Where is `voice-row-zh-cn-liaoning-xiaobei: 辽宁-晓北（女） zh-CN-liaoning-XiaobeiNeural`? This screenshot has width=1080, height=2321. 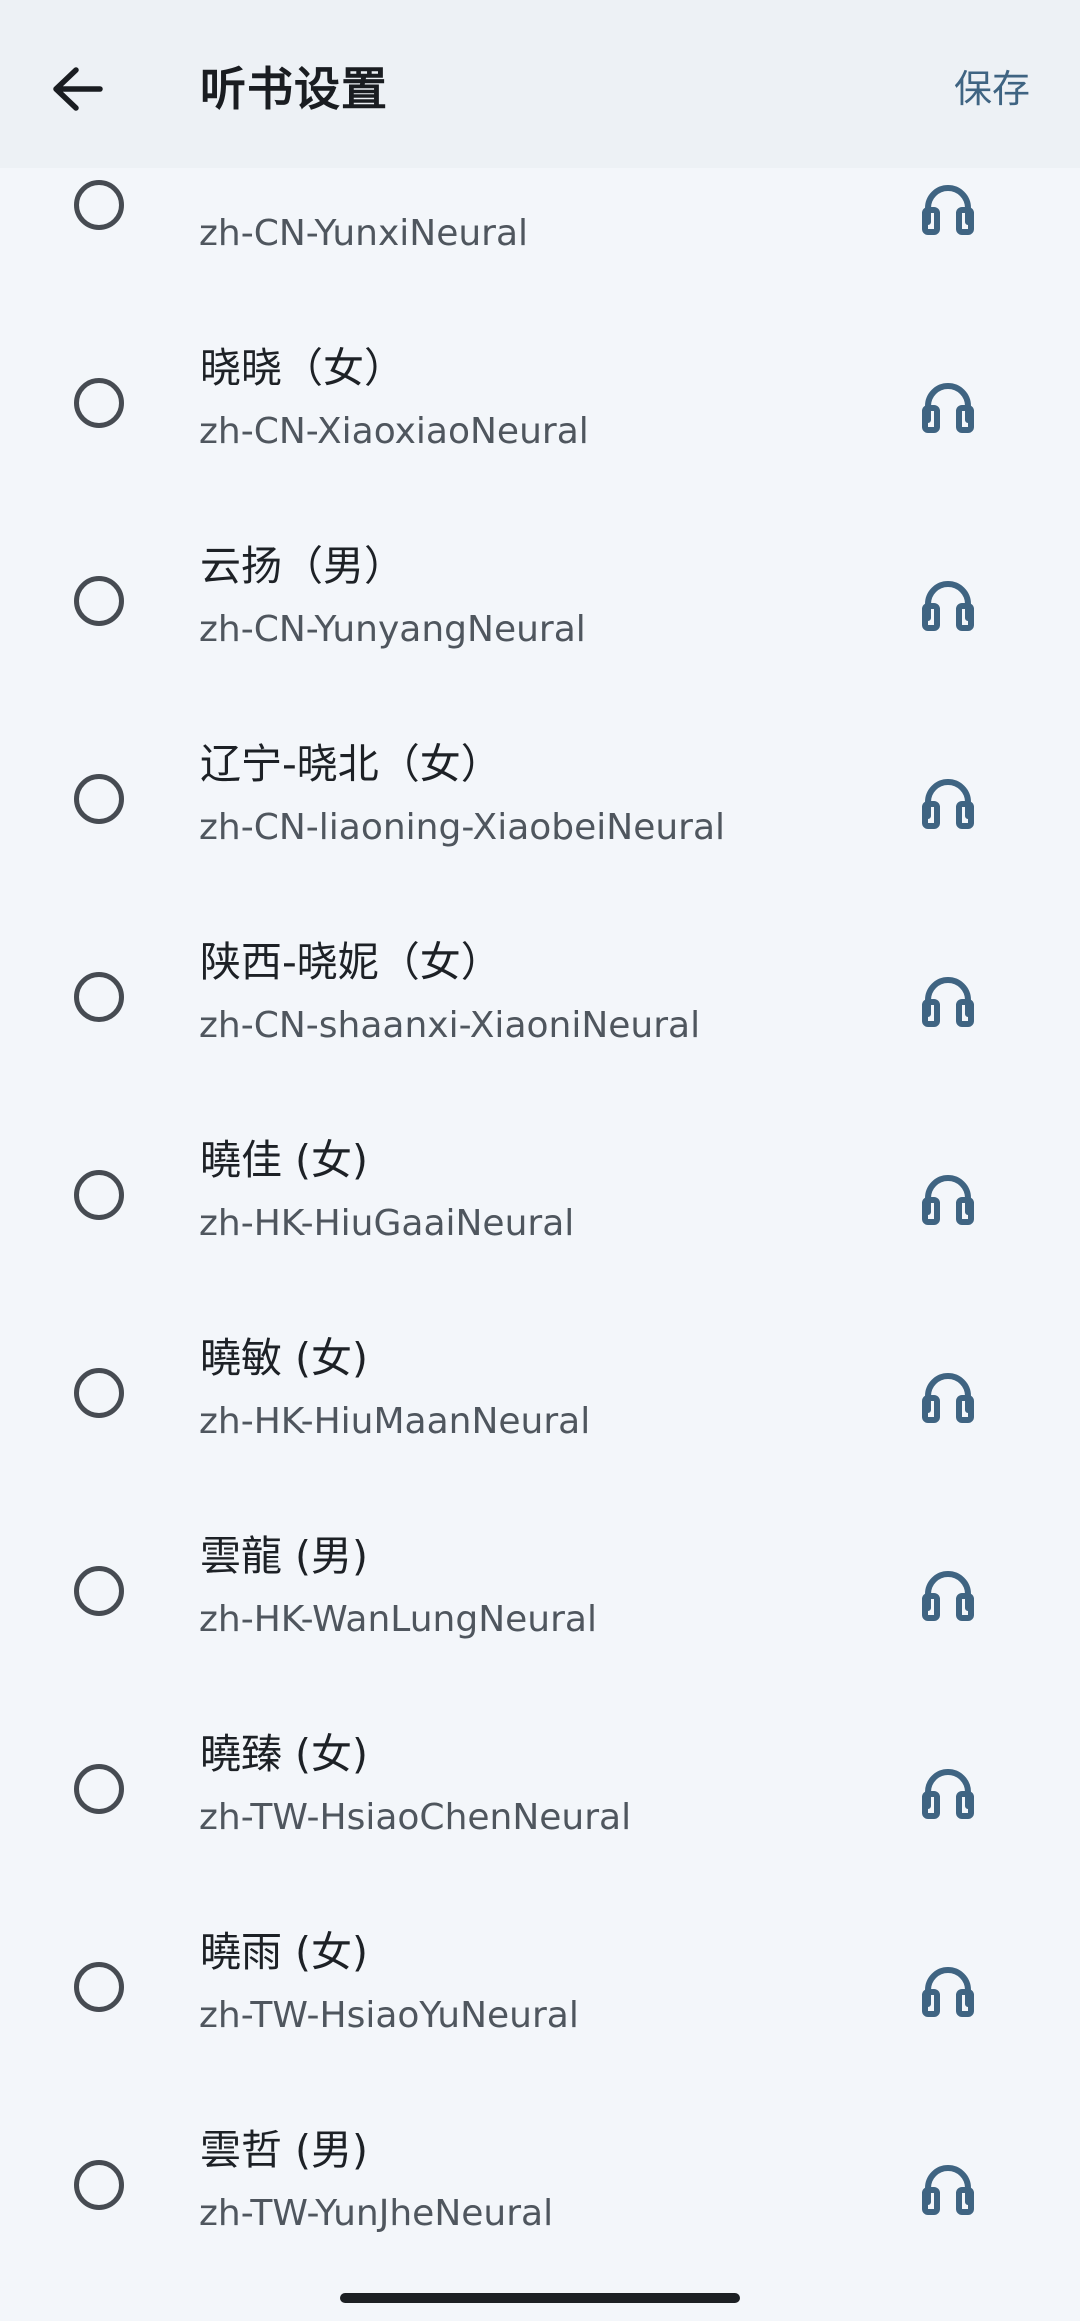
voice-row-zh-cn-liaoning-xiaobei: 辽宁-晓北（女） zh-CN-liaoning-XiaobeiNeural is located at coordinates (540, 797).